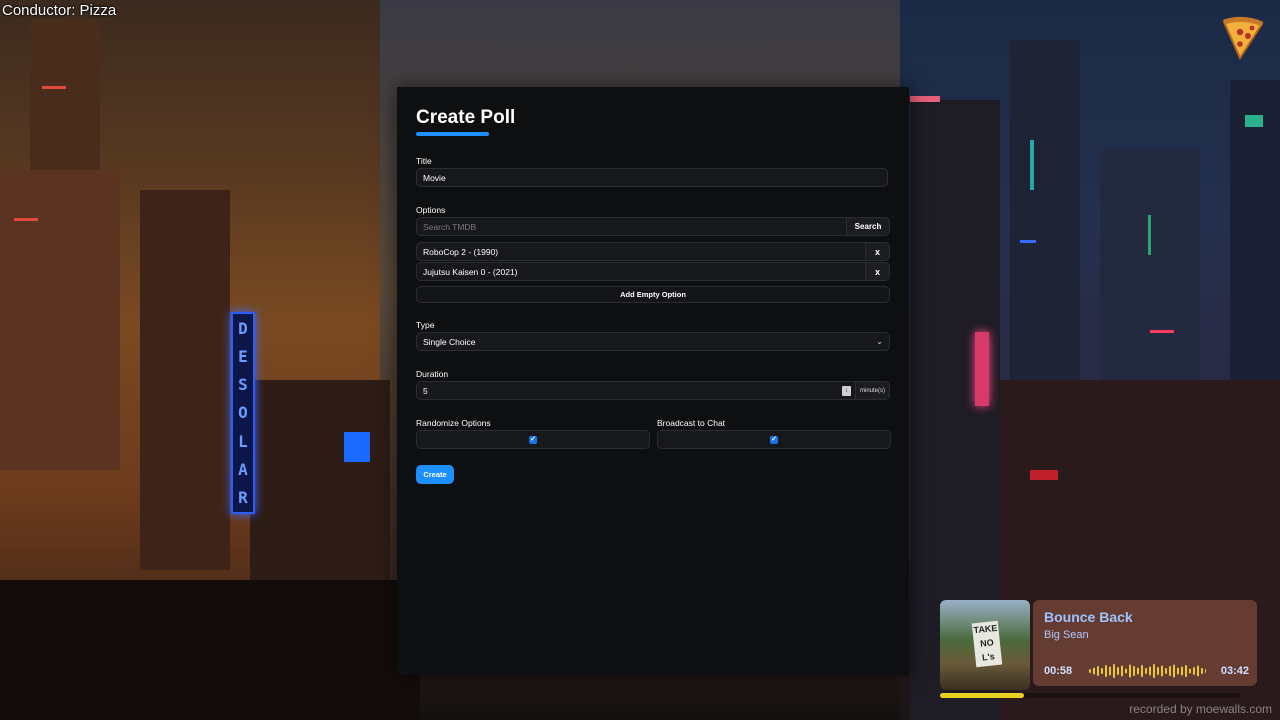 The image size is (1280, 720). I want to click on search-button: Search, so click(868, 226).